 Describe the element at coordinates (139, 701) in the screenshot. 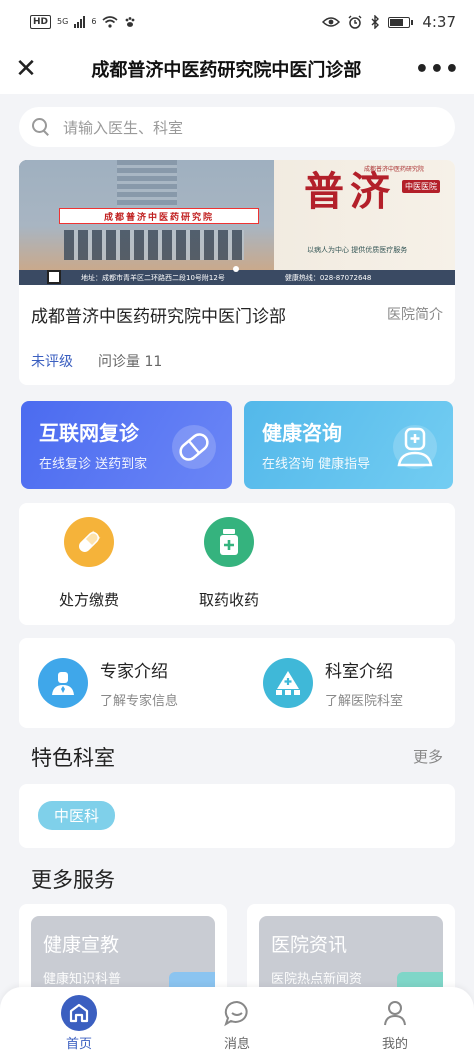

I see `expert-intro-subtitle: 了解专家信息` at that location.